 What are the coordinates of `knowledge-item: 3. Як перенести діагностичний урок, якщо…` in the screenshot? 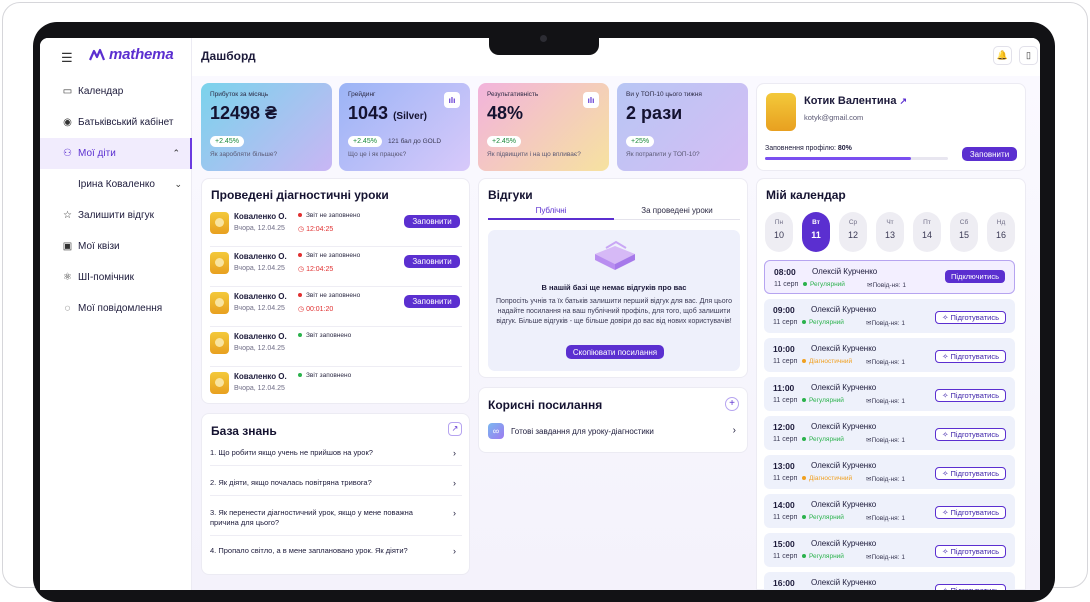 It's located at (336, 522).